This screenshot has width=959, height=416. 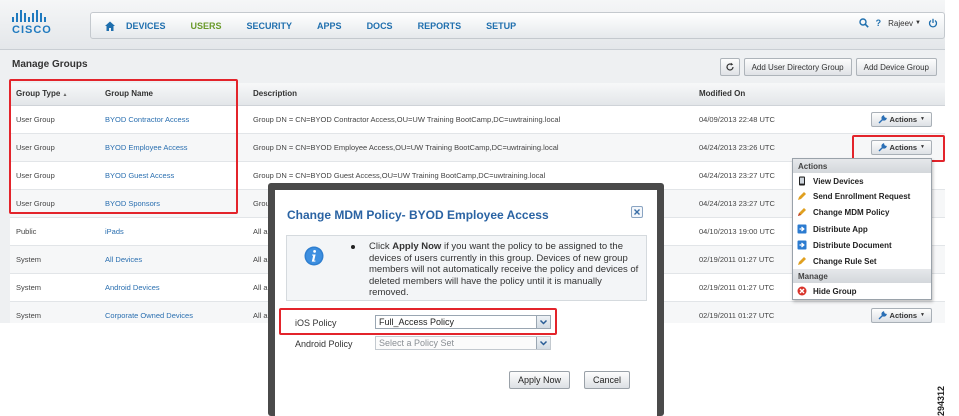 I want to click on cell-group-name: Corporate Owned Devices, so click(x=173, y=312).